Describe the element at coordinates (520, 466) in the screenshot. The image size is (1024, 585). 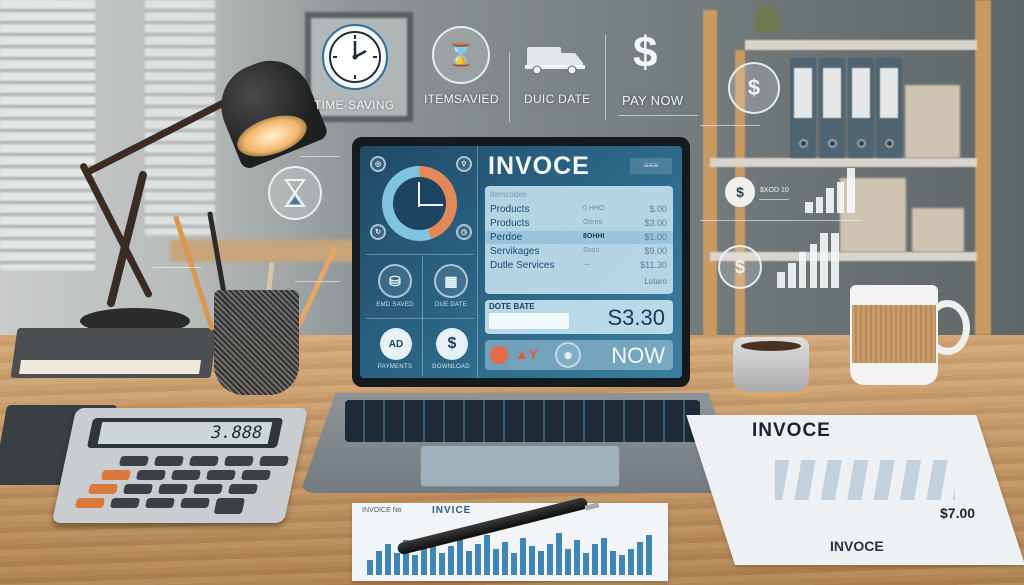
I see `trackpad` at that location.